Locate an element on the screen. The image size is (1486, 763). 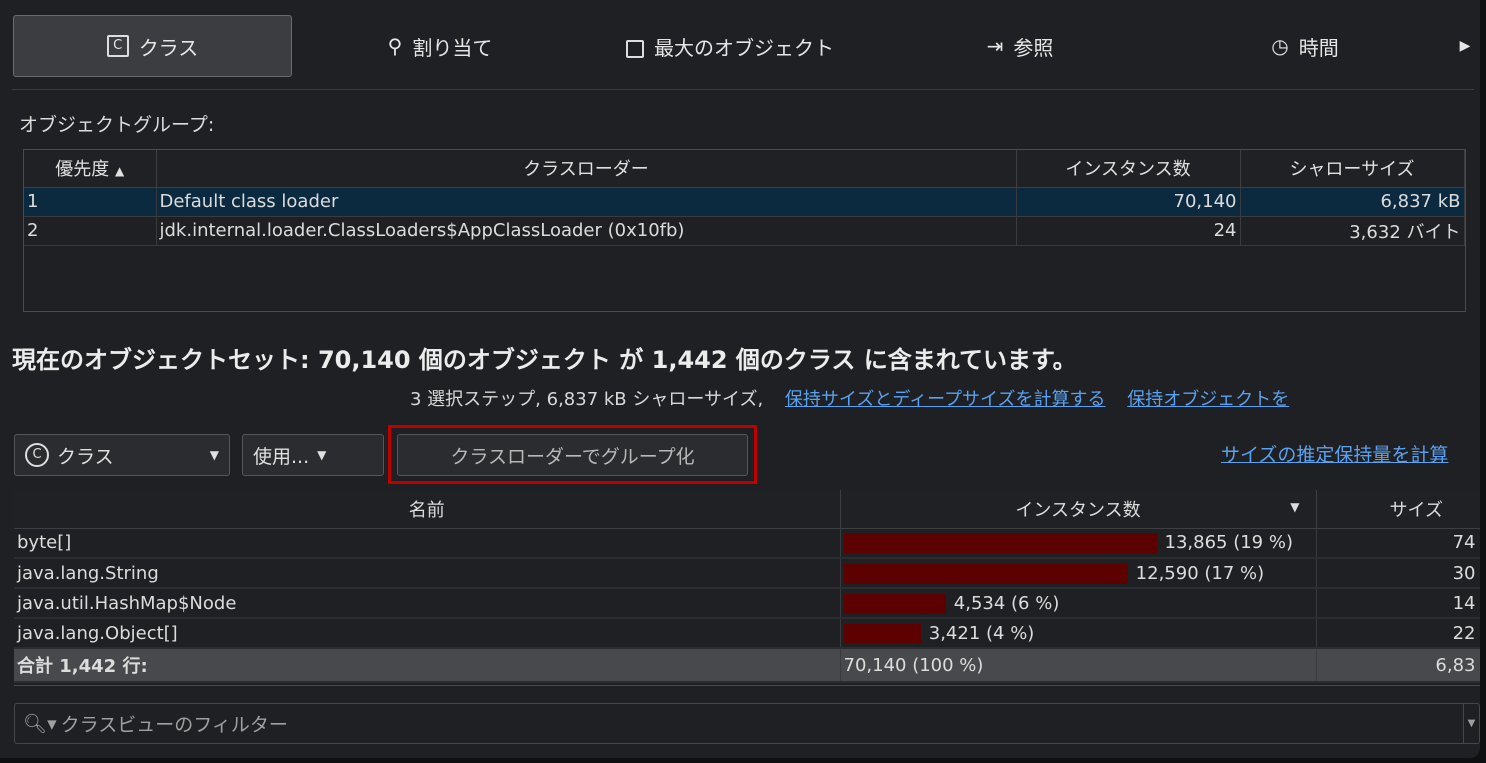
tab-label: 参照 is located at coordinates (1033, 47).